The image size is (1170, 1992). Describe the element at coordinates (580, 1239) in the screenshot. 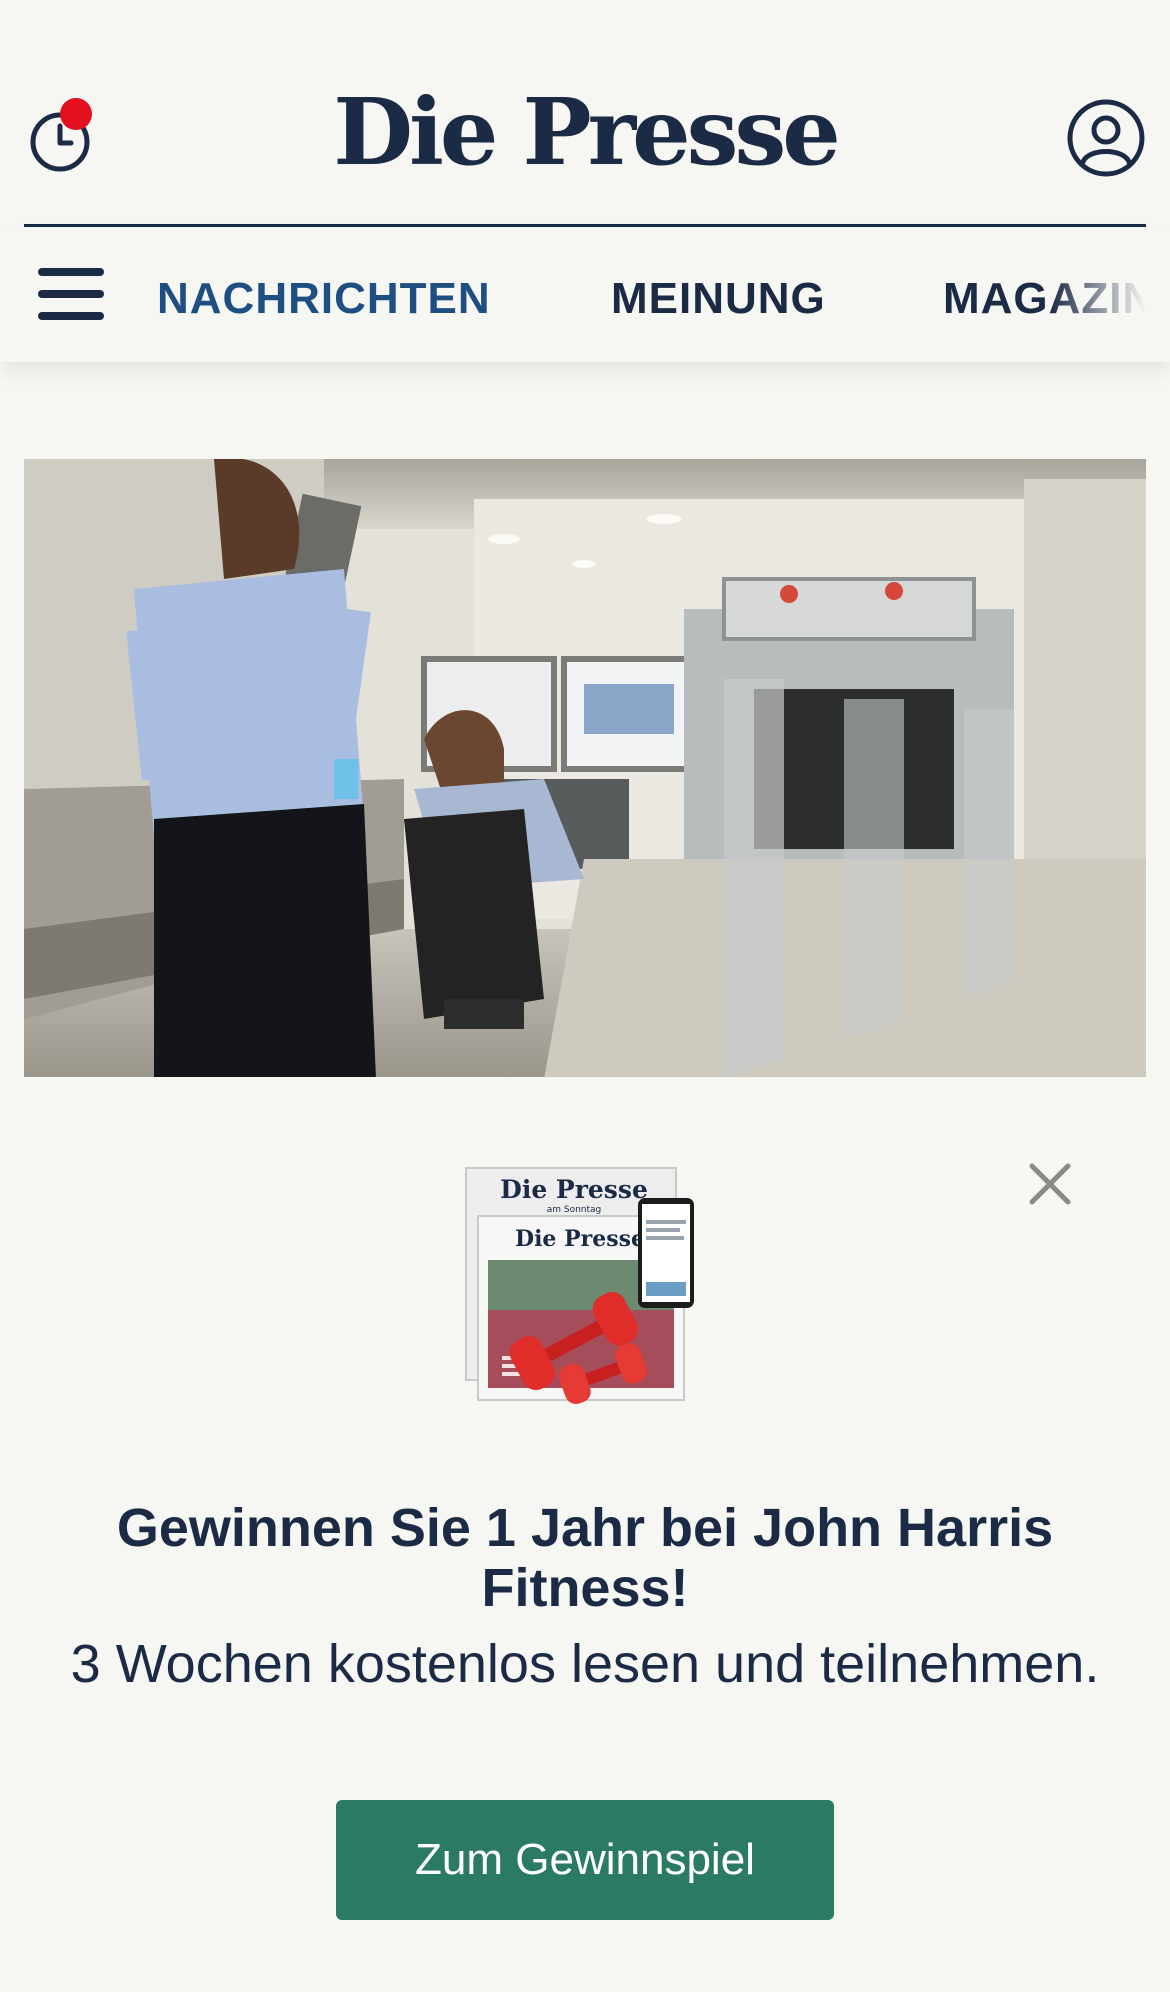

I see `image-logo-bottom: Die Presse` at that location.